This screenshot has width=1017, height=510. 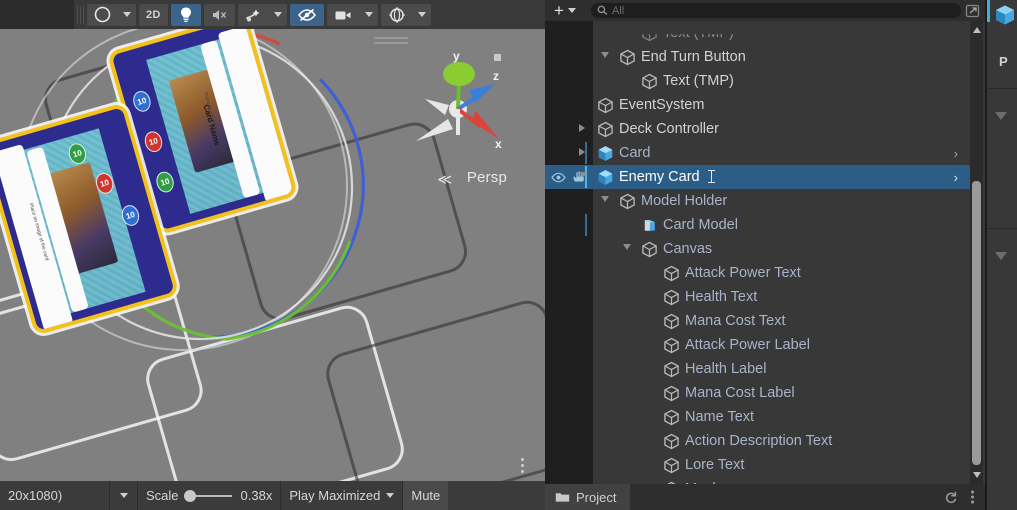 I want to click on projection-label: Persp, so click(x=487, y=177).